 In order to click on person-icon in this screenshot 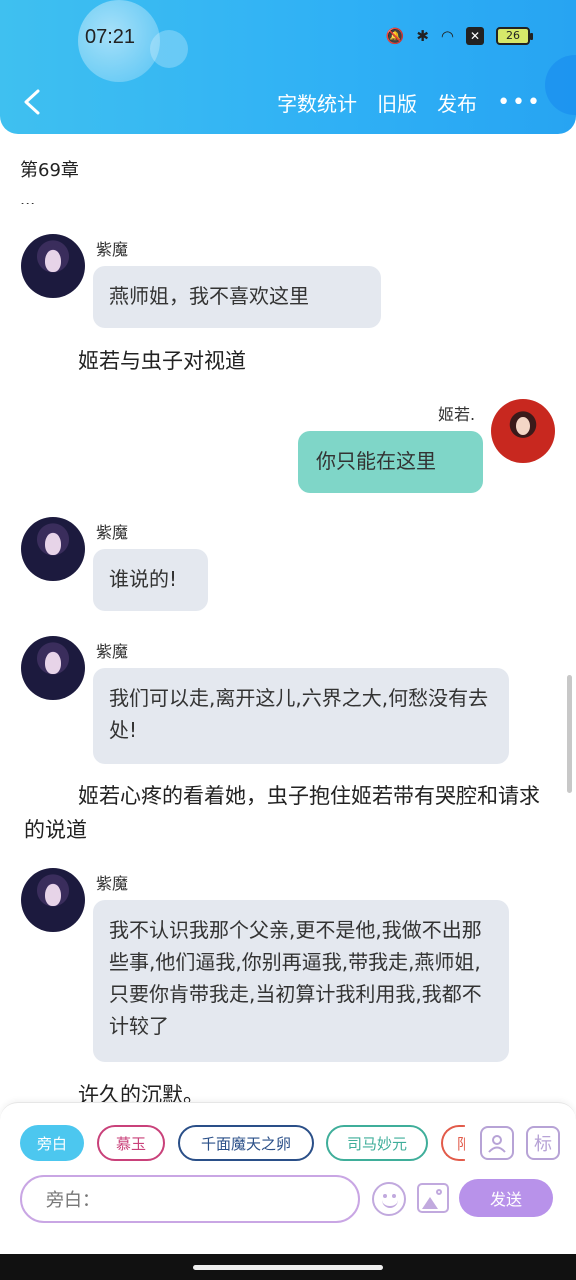, I will do `click(497, 1144)`.